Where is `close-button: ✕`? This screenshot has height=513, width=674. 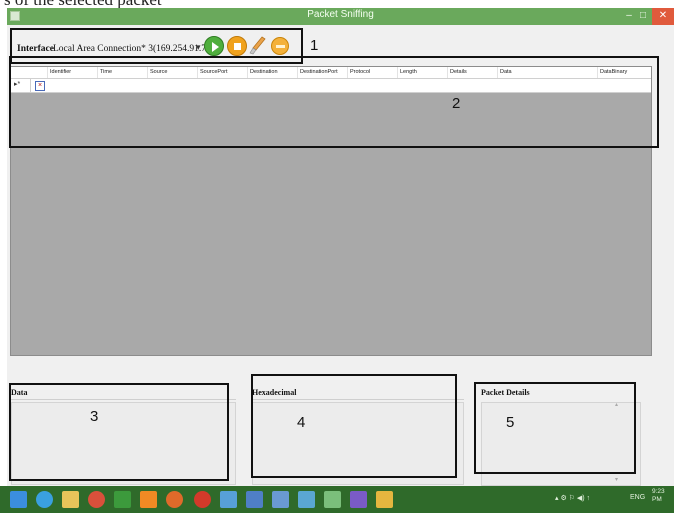
close-button: ✕ is located at coordinates (663, 16).